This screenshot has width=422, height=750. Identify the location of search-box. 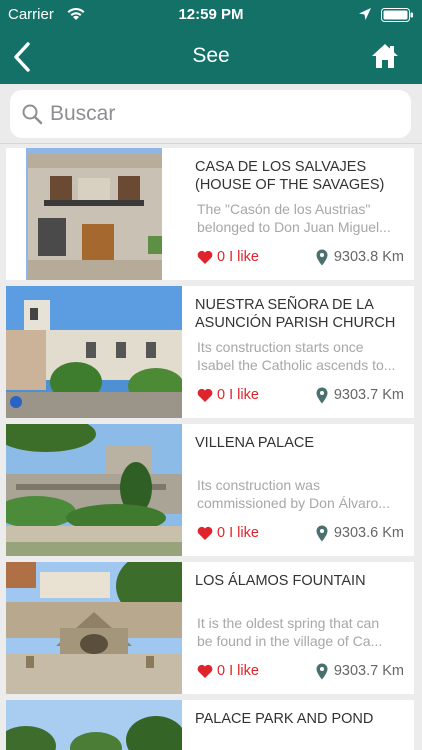
(210, 114).